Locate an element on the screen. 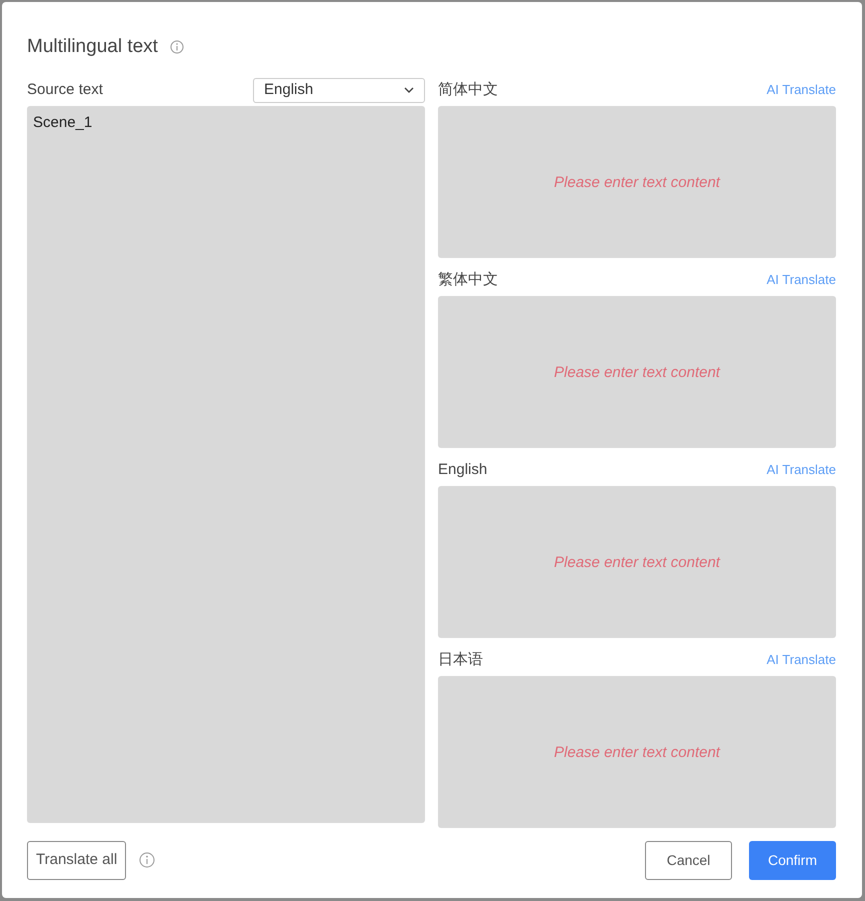 The image size is (865, 901). language-label: English is located at coordinates (463, 470).